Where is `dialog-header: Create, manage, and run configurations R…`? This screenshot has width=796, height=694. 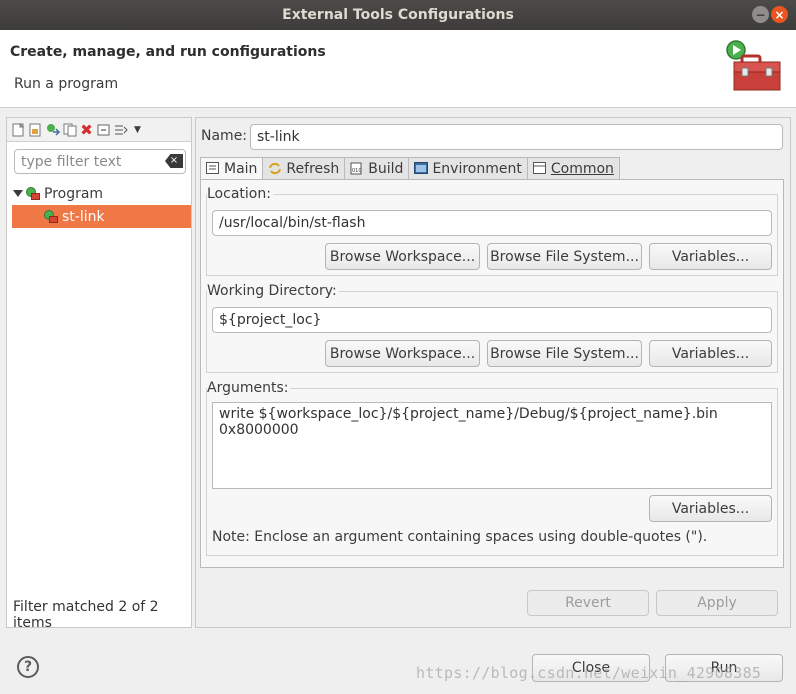 dialog-header: Create, manage, and run configurations R… is located at coordinates (398, 69).